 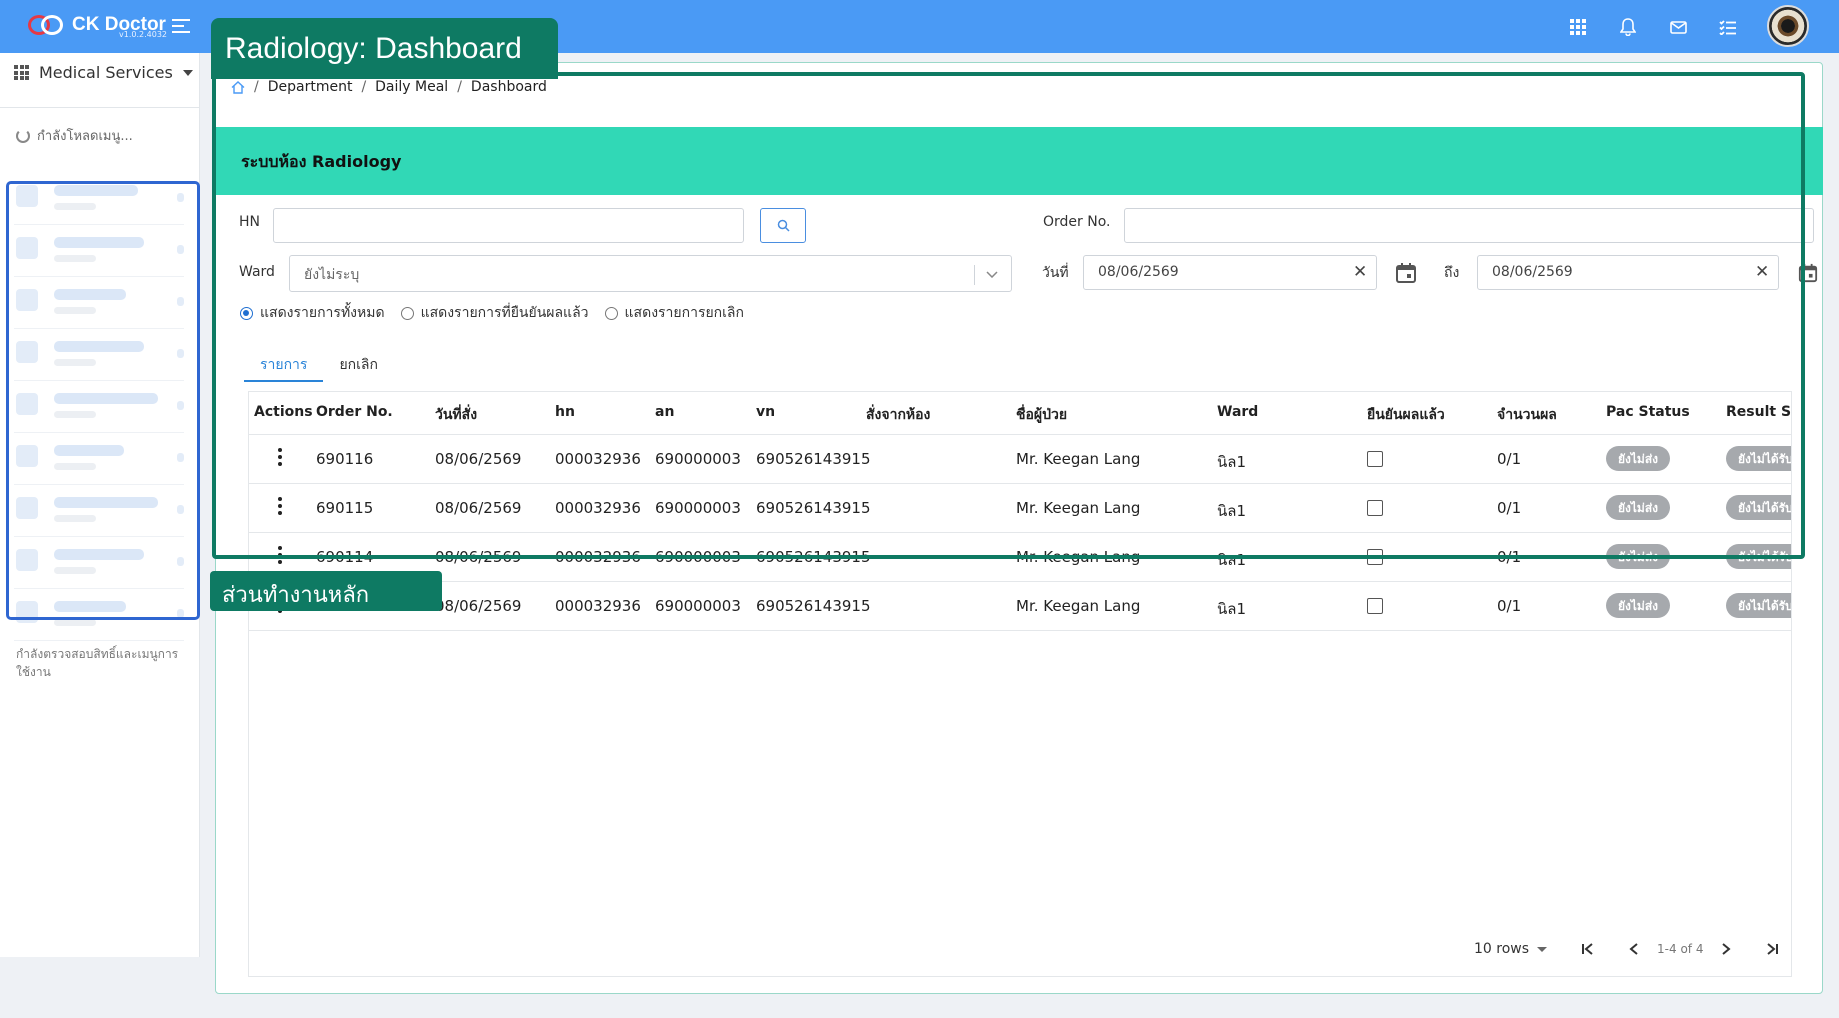 What do you see at coordinates (478, 606) in the screenshot?
I see `cell-date: 08/06/2569` at bounding box center [478, 606].